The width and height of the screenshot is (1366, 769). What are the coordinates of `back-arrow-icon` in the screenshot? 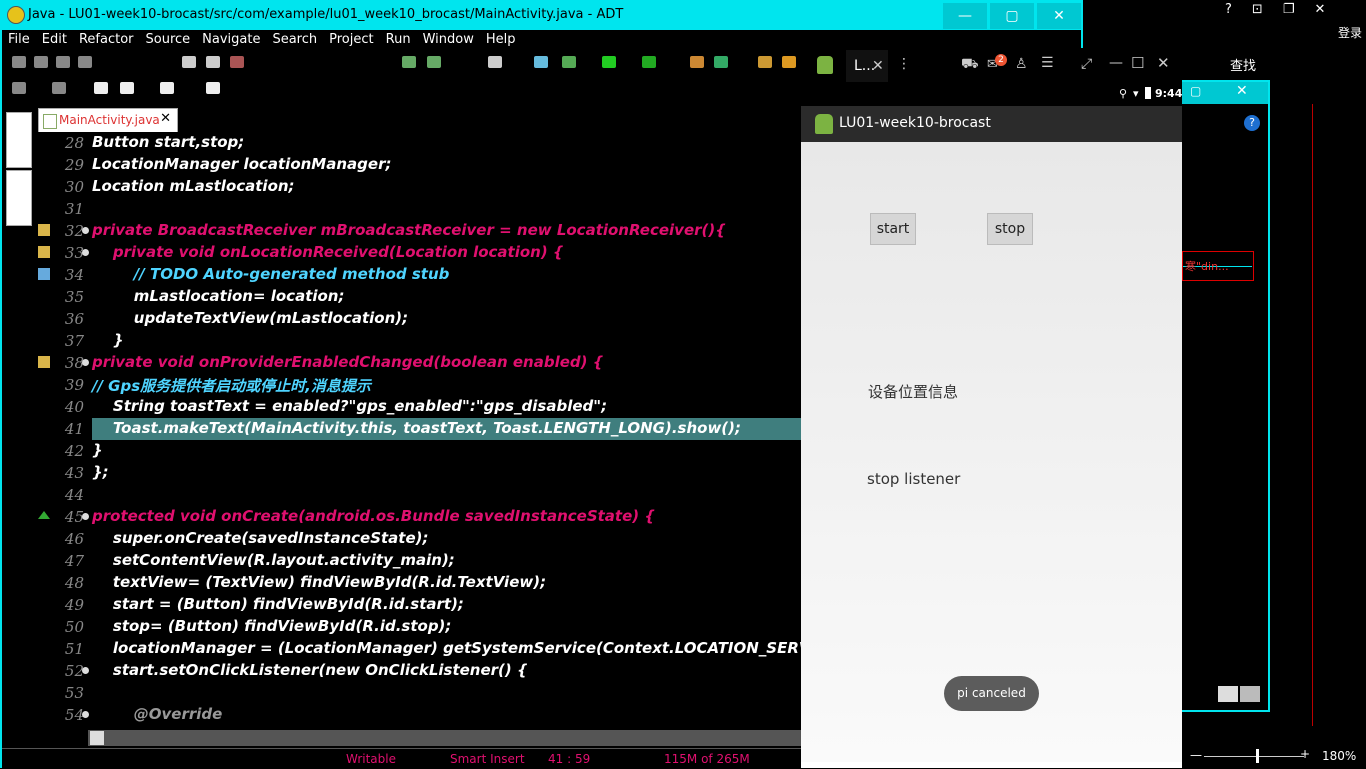 It's located at (101, 88).